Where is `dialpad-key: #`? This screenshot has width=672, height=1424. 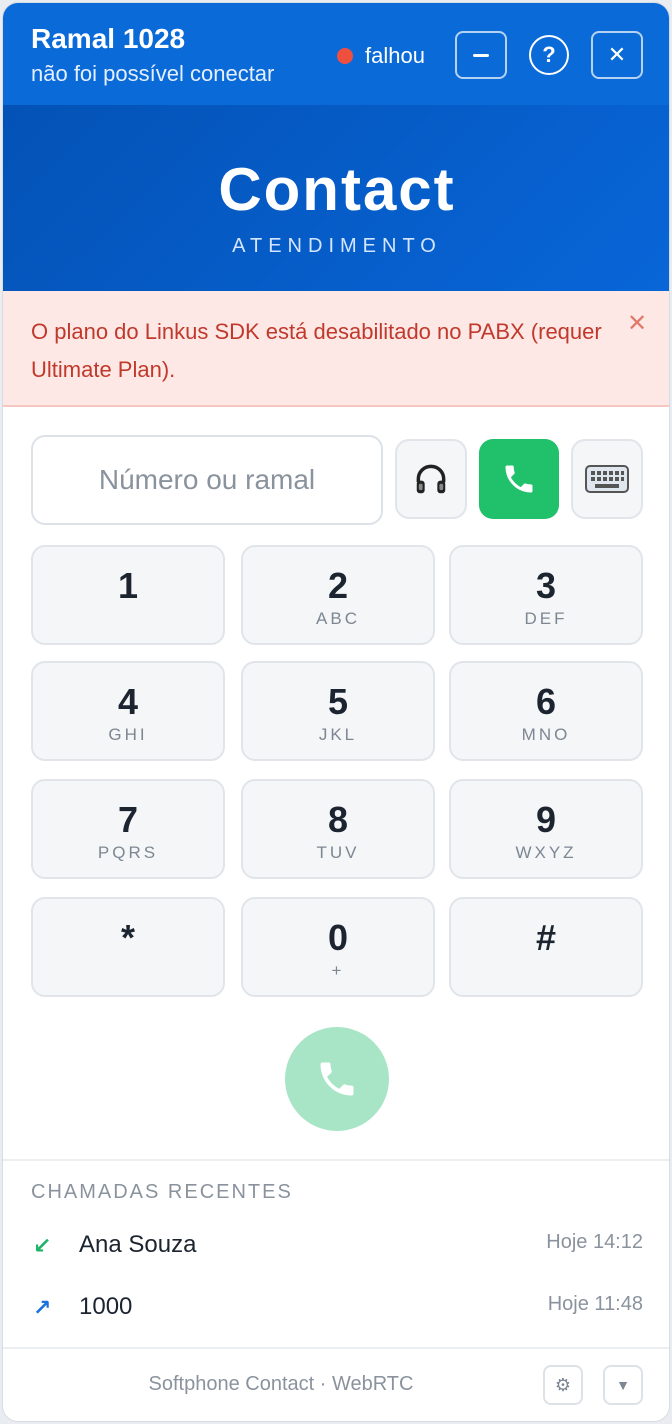 dialpad-key: # is located at coordinates (546, 947).